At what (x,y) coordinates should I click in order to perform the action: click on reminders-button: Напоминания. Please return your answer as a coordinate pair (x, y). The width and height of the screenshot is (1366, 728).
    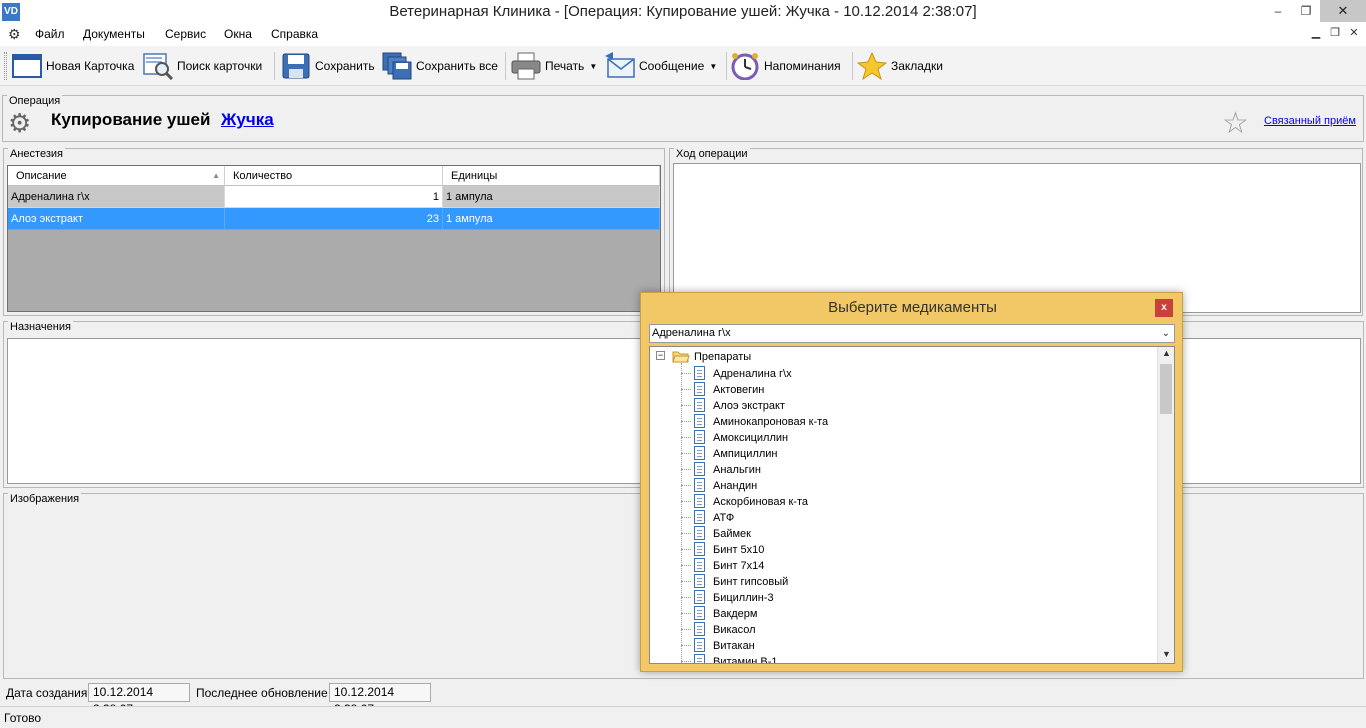
    Looking at the image, I should click on (785, 66).